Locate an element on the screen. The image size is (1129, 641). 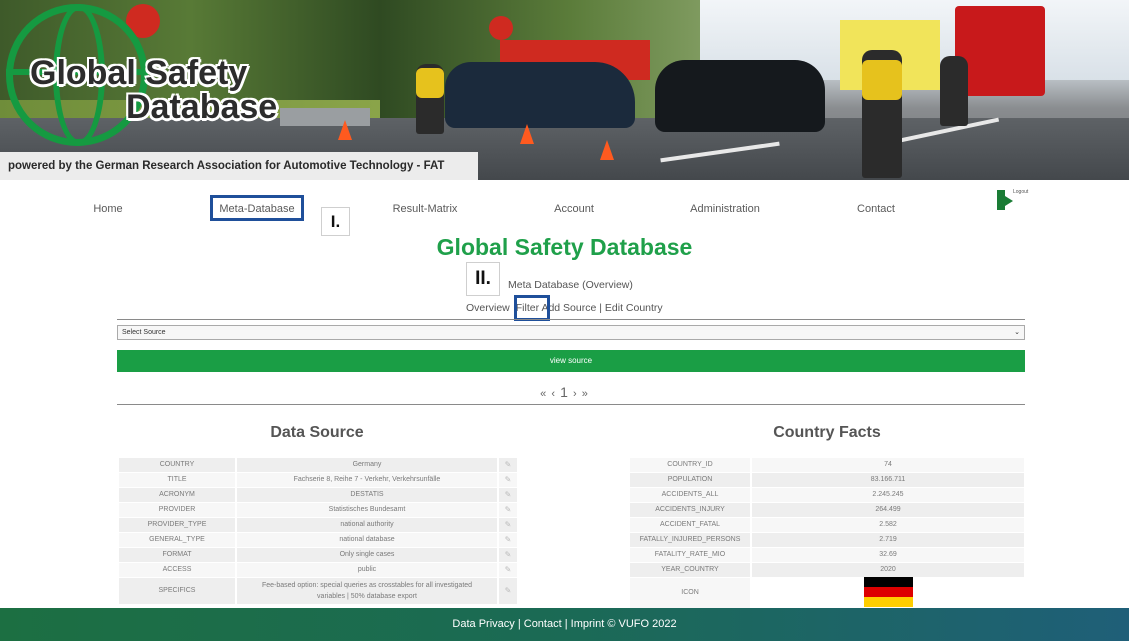
pager-first: « is located at coordinates (543, 394).